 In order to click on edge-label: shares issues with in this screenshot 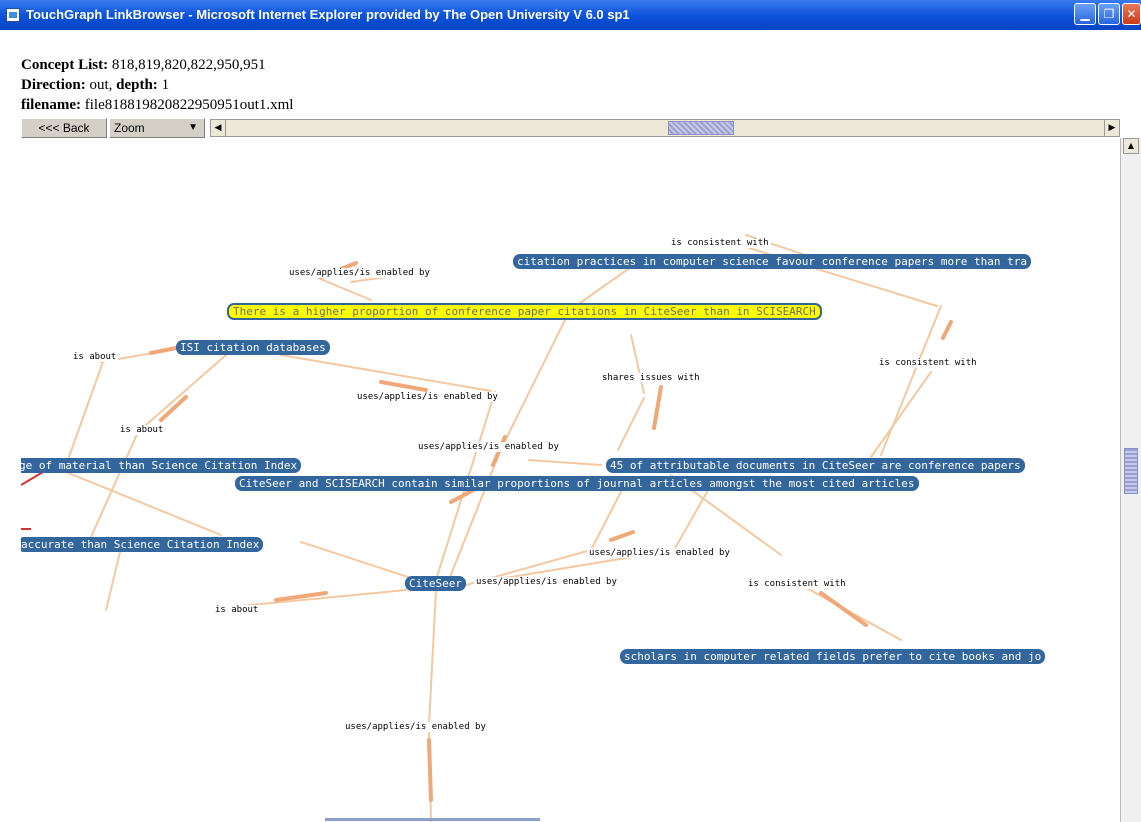, I will do `click(651, 378)`.